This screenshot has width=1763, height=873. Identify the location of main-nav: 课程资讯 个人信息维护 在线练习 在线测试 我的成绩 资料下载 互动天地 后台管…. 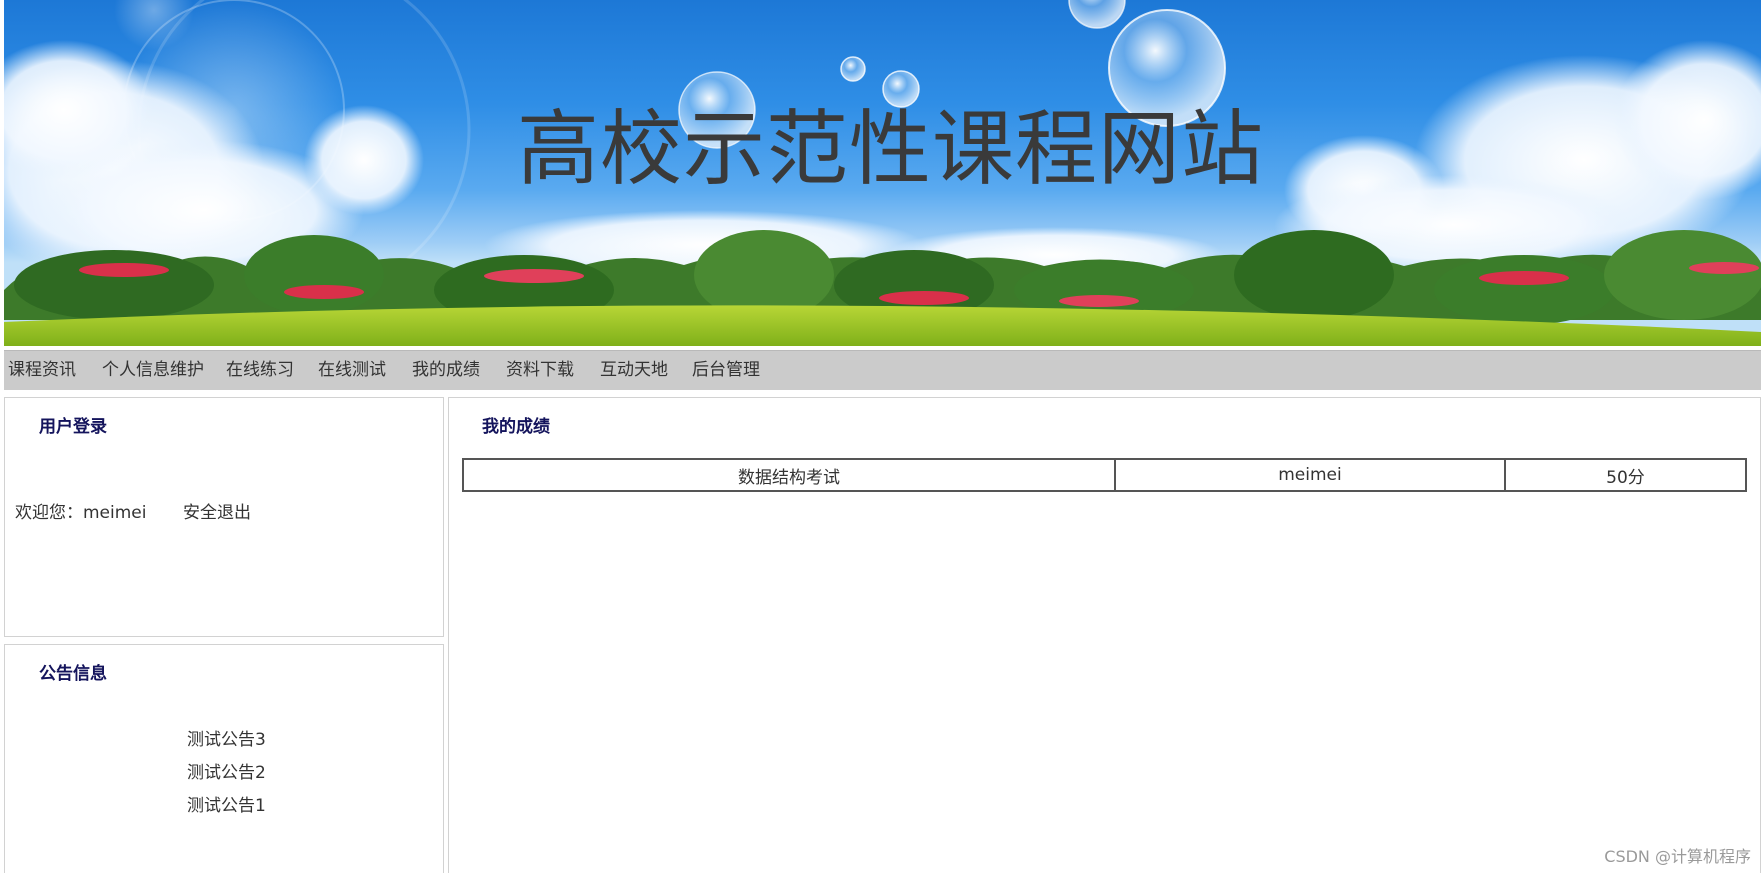
(882, 370).